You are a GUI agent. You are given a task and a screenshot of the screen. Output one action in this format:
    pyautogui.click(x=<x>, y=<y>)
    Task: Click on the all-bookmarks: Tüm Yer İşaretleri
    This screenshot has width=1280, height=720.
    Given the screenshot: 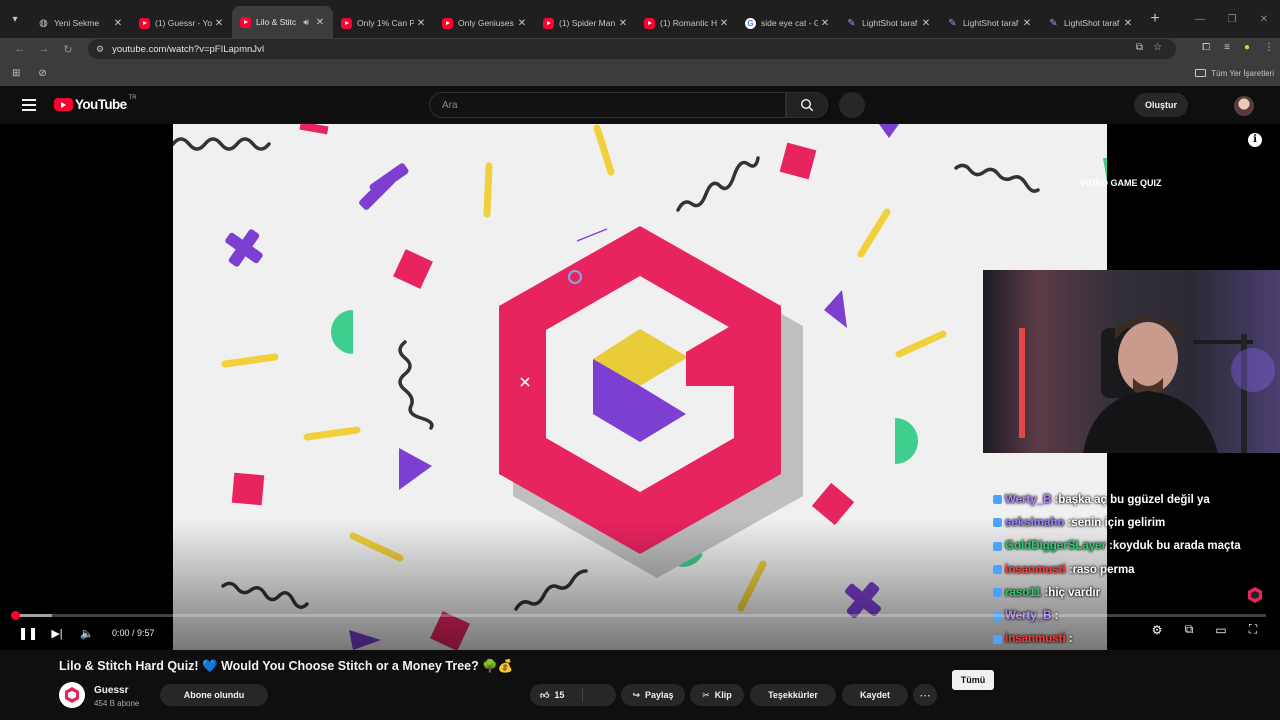 What is the action you would take?
    pyautogui.click(x=1234, y=73)
    